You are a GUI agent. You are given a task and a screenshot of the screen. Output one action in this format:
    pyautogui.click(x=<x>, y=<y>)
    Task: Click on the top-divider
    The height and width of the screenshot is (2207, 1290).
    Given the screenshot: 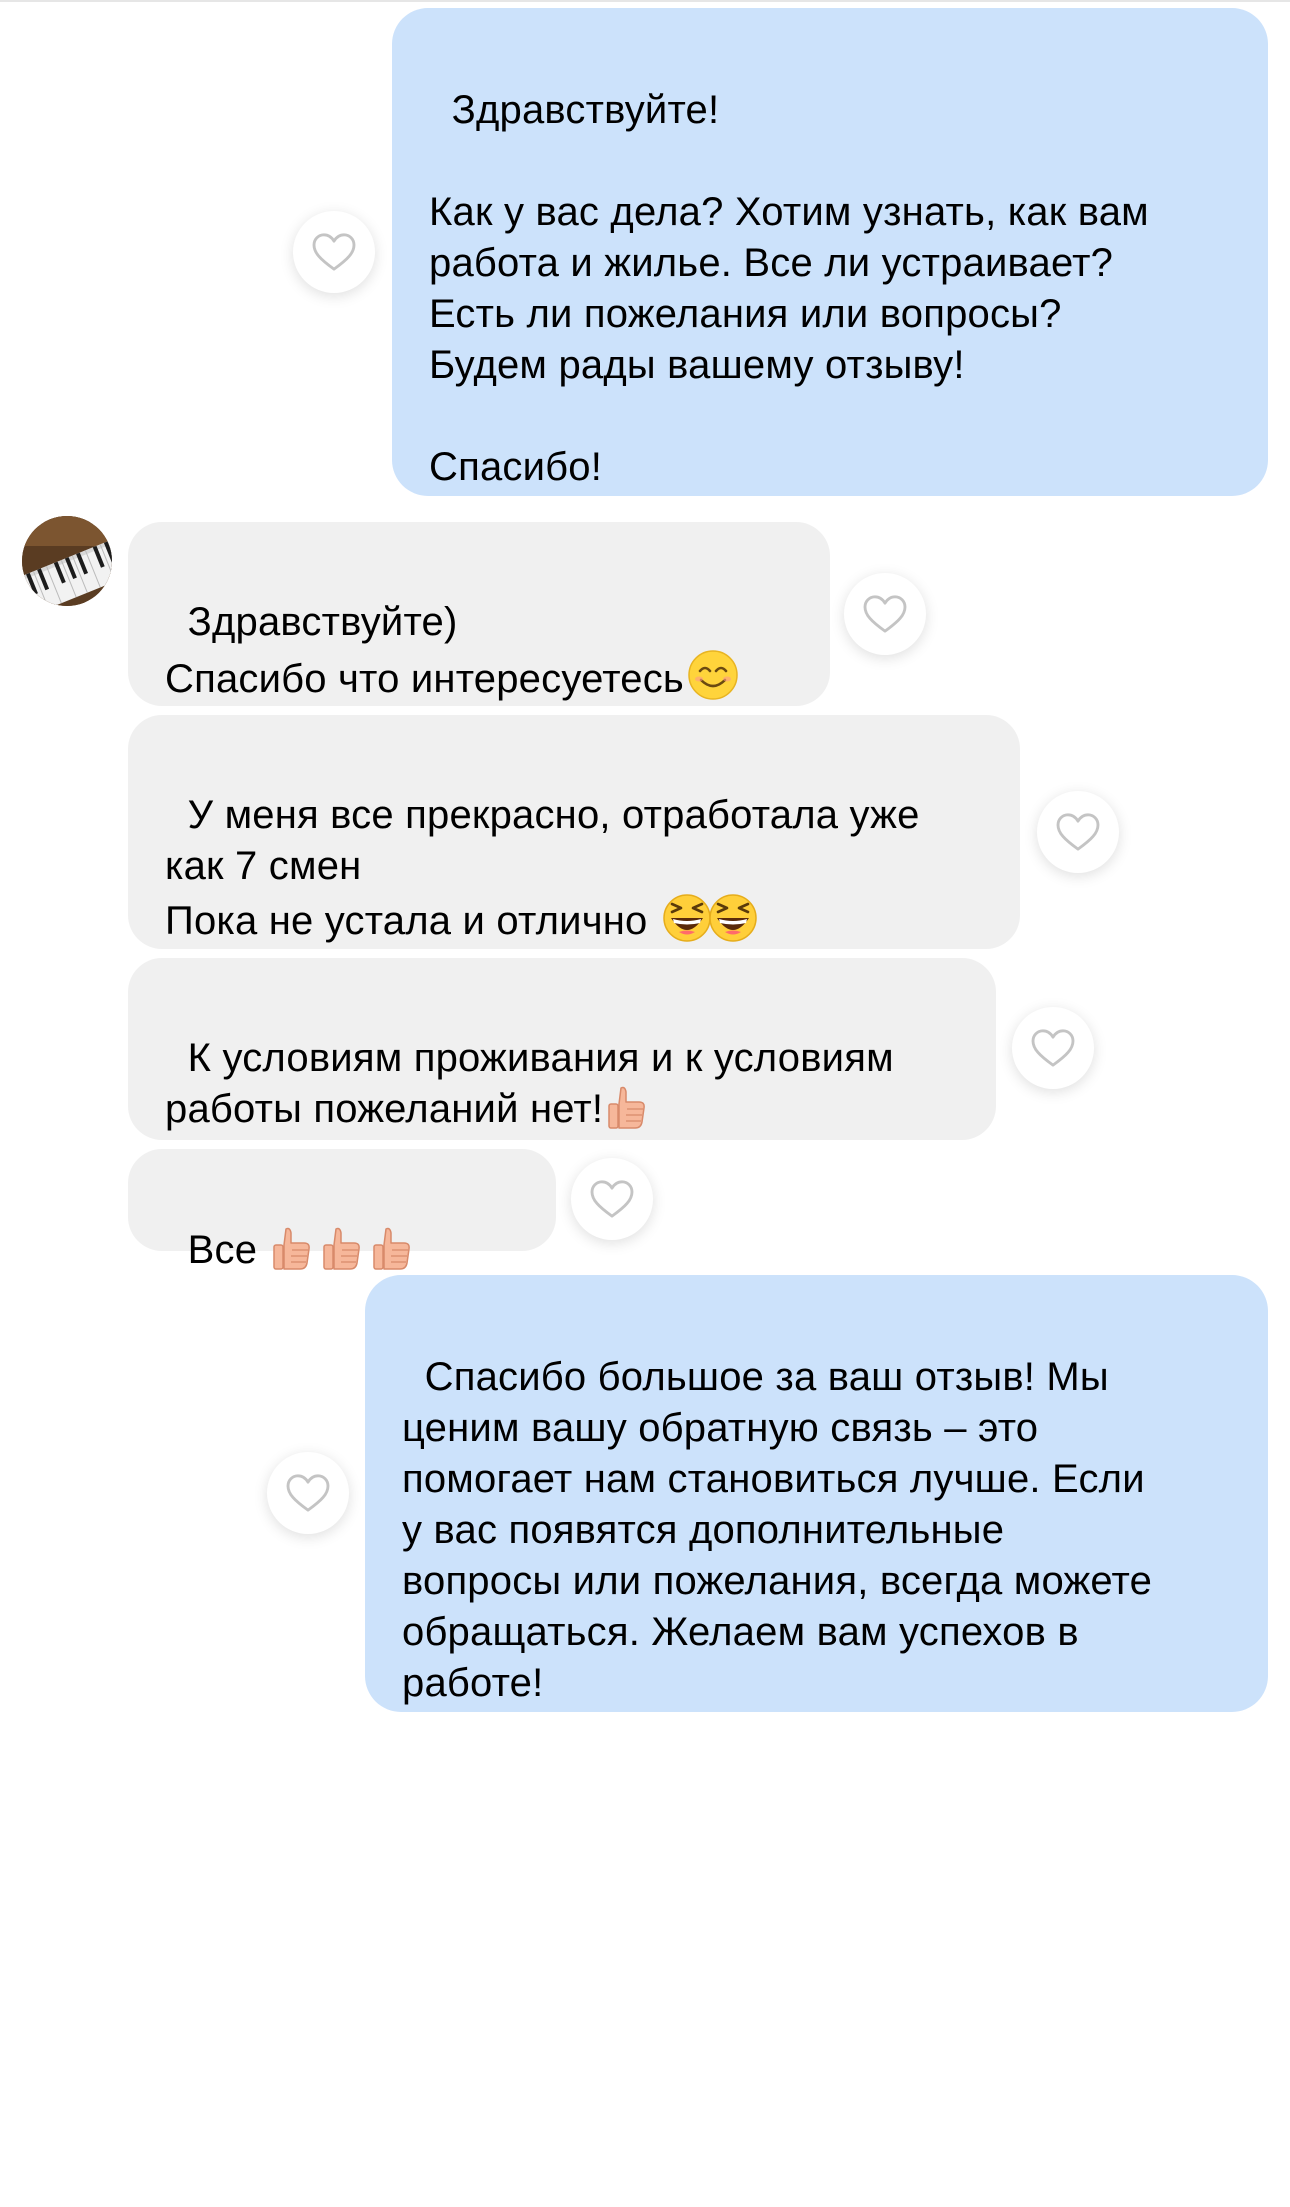 What is the action you would take?
    pyautogui.click(x=645, y=1)
    